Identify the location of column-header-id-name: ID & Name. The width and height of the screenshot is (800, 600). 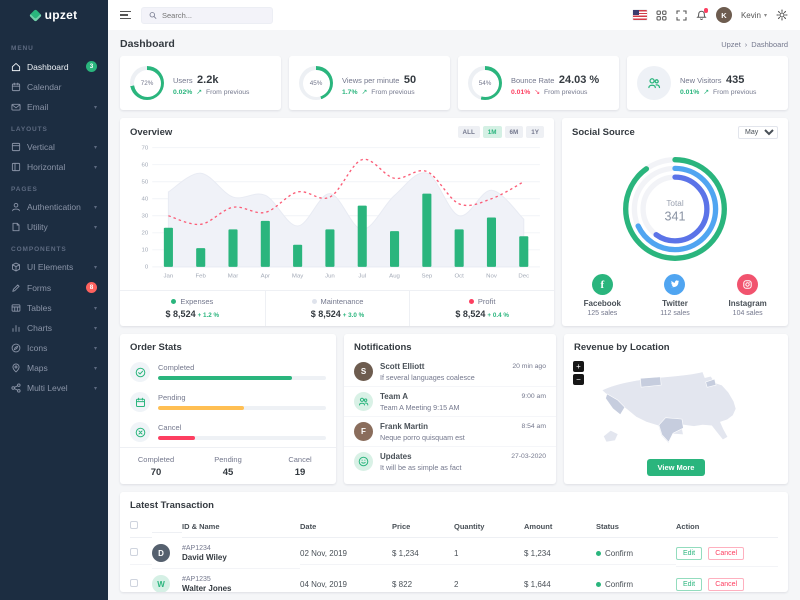
(241, 527).